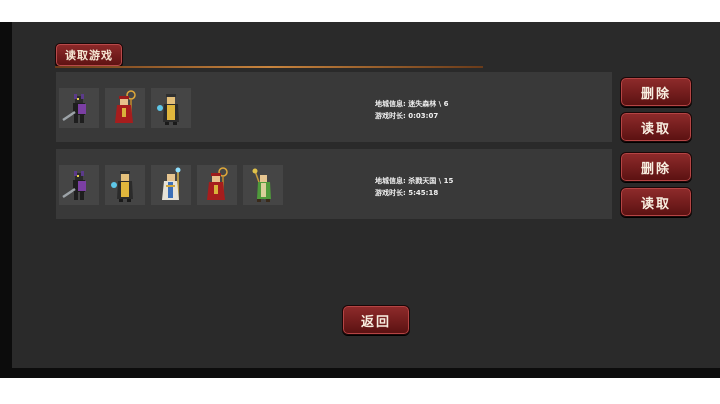 The width and height of the screenshot is (720, 404). What do you see at coordinates (656, 92) in the screenshot?
I see `delete-save-1-button: 删除` at bounding box center [656, 92].